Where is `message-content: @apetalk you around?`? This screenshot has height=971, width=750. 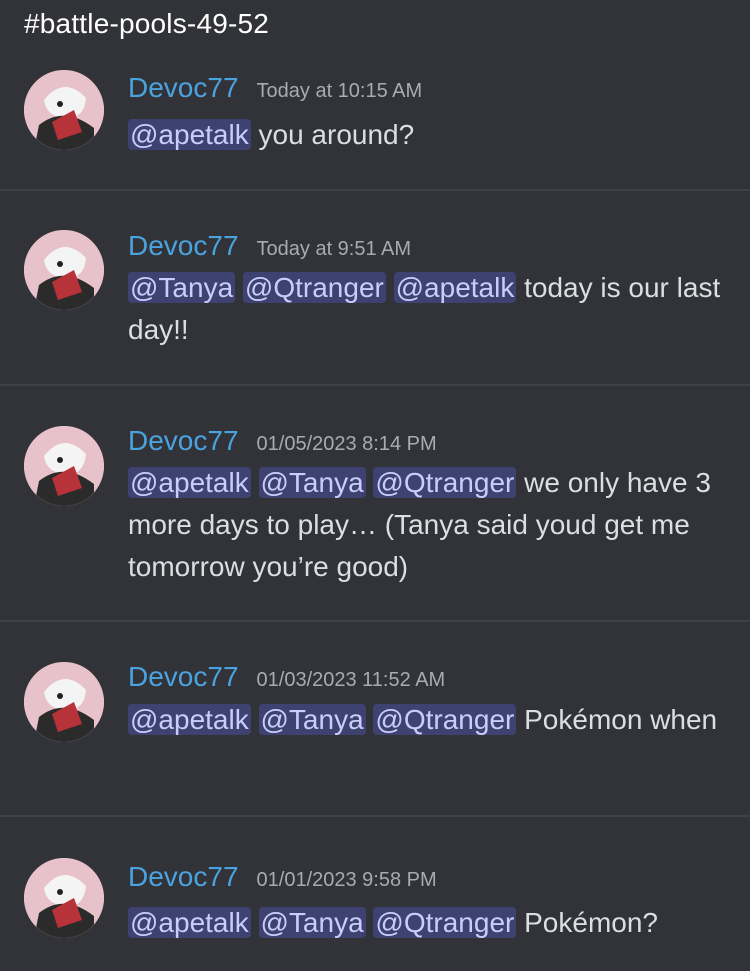
message-content: @apetalk you around? is located at coordinates (428, 135).